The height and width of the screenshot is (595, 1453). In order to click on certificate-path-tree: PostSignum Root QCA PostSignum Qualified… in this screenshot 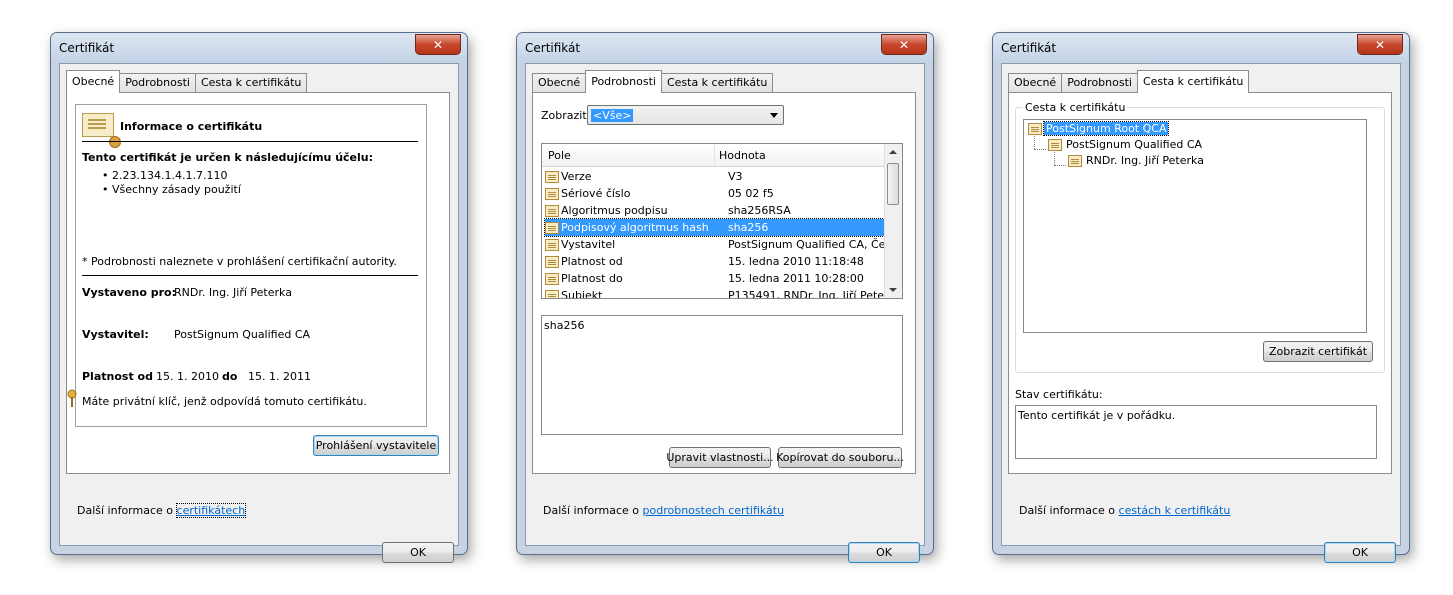, I will do `click(1195, 226)`.